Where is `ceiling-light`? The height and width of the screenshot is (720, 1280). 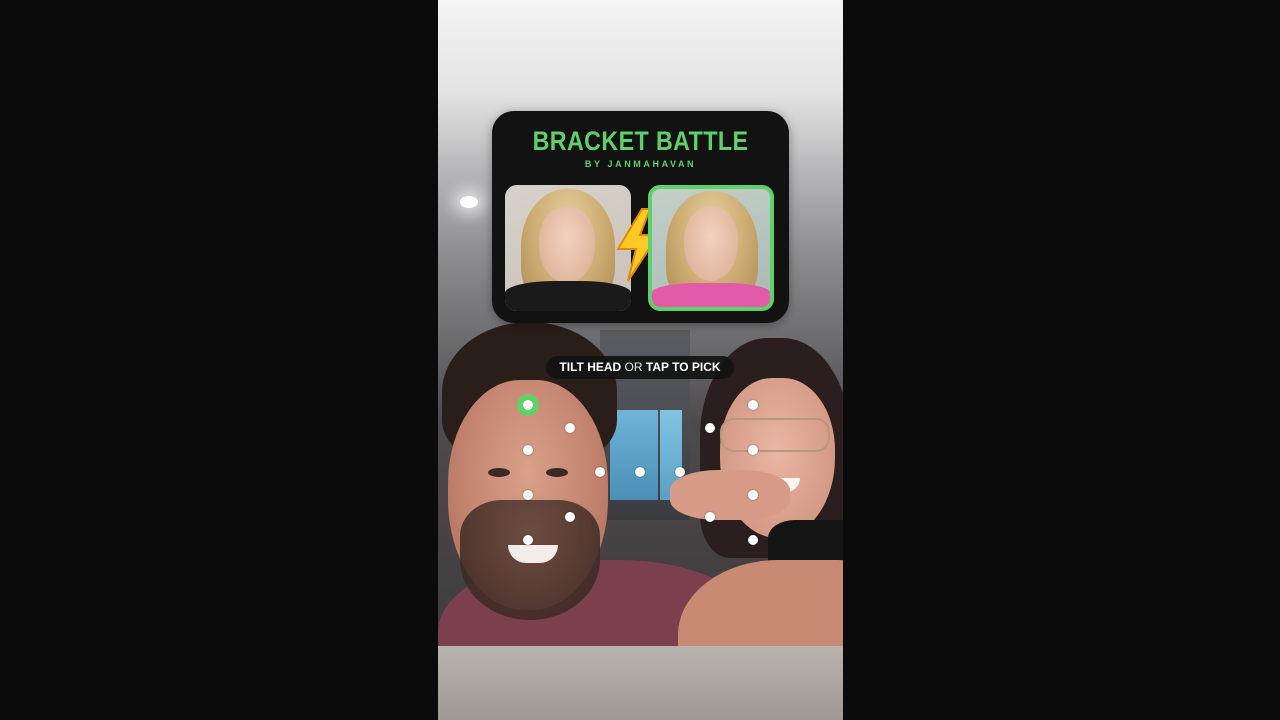 ceiling-light is located at coordinates (469, 202).